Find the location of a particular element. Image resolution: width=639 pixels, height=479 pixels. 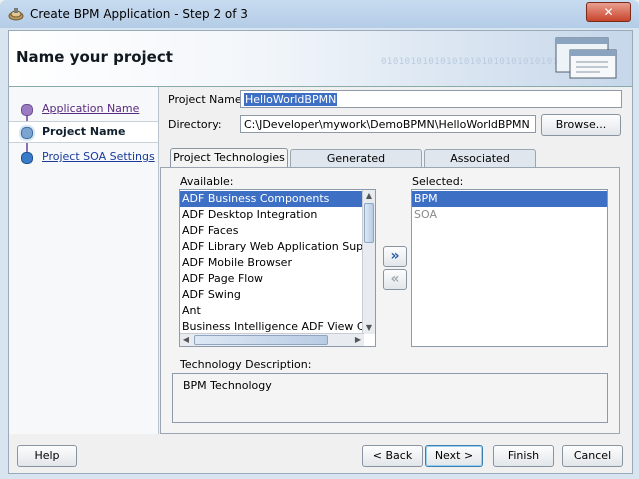

title-bar: Create BPM Application - Step 2 of 3 ✕ is located at coordinates (319, 14).